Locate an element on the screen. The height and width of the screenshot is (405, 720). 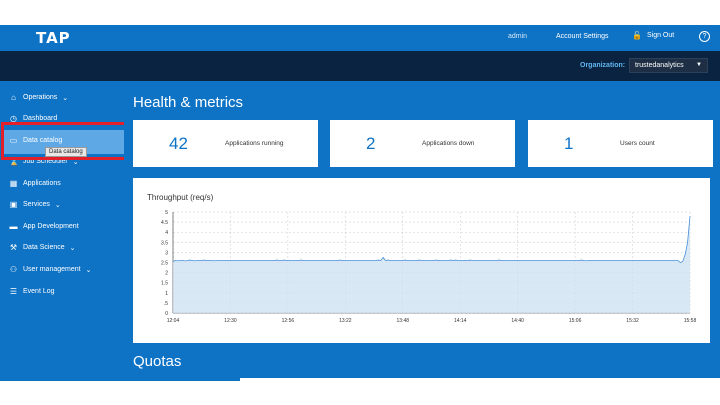
organization-select: trustedanalytics ▼ is located at coordinates (668, 65).